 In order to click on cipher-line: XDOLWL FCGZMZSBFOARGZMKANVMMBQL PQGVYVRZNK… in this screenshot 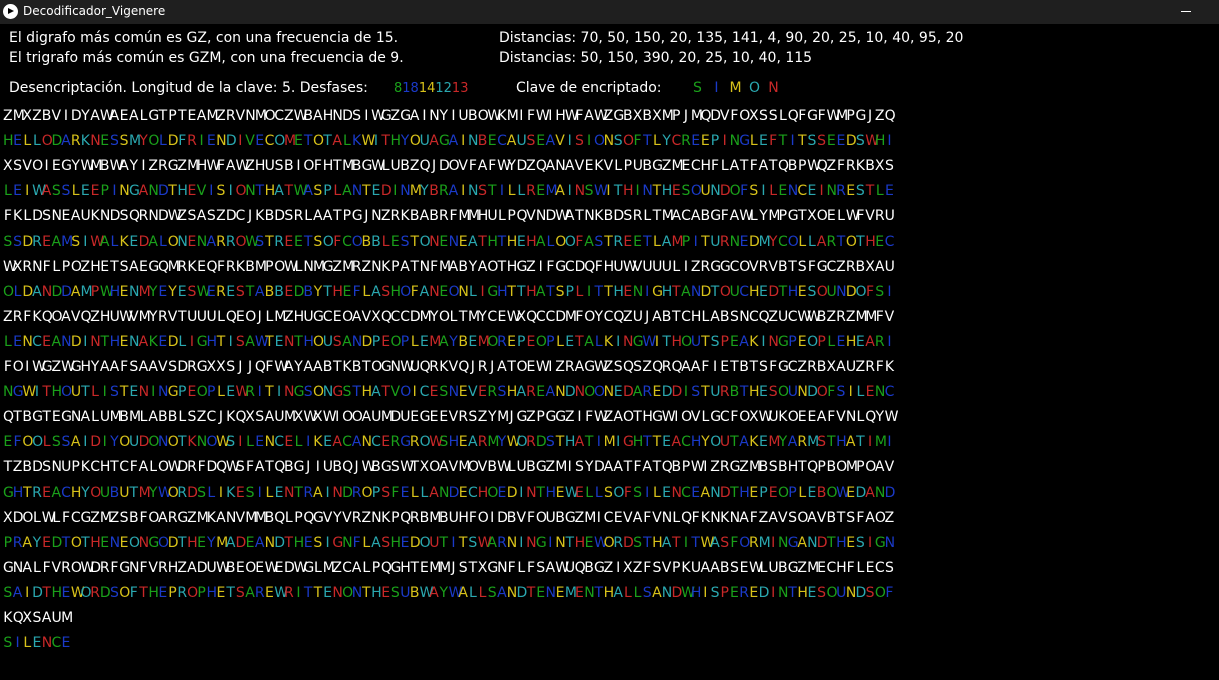, I will do `click(449, 517)`.